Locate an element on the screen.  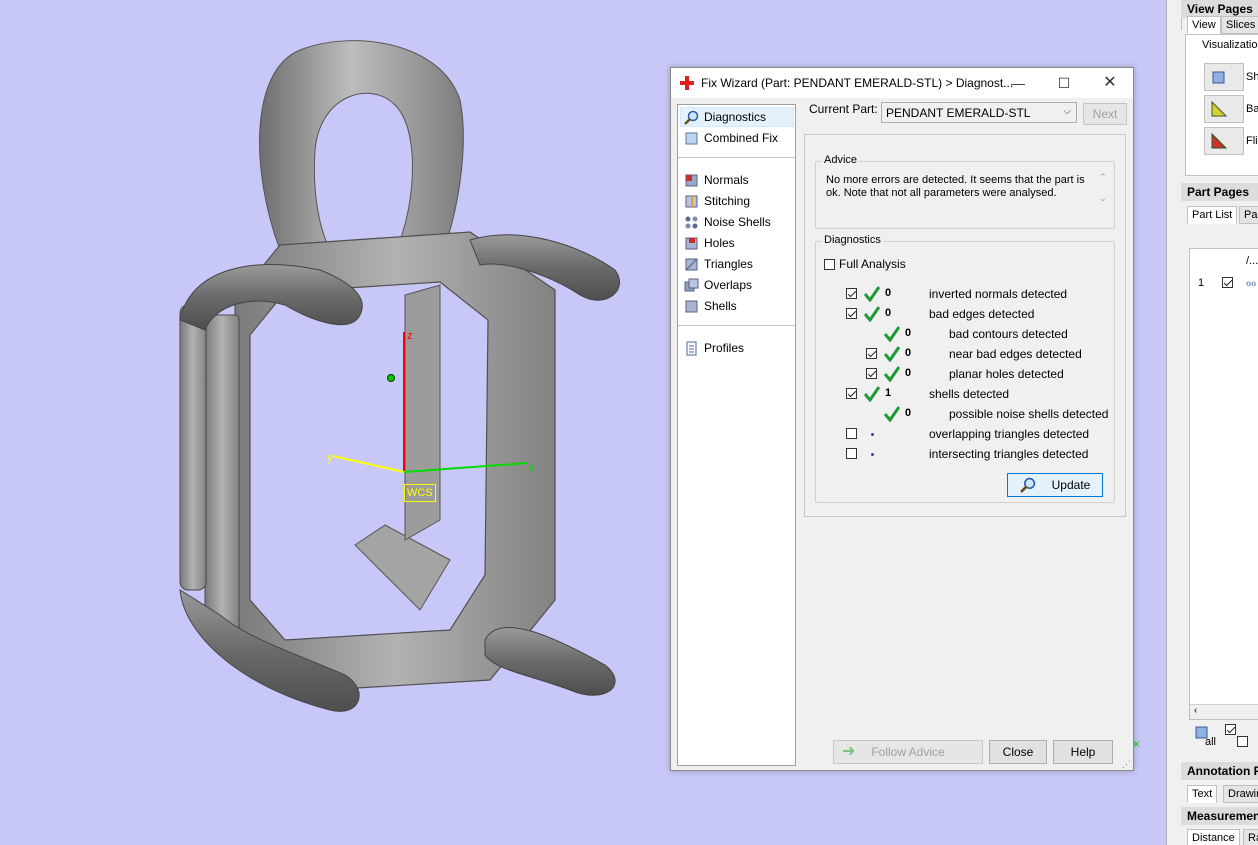
wcs-label: WCS is located at coordinates (420, 493).